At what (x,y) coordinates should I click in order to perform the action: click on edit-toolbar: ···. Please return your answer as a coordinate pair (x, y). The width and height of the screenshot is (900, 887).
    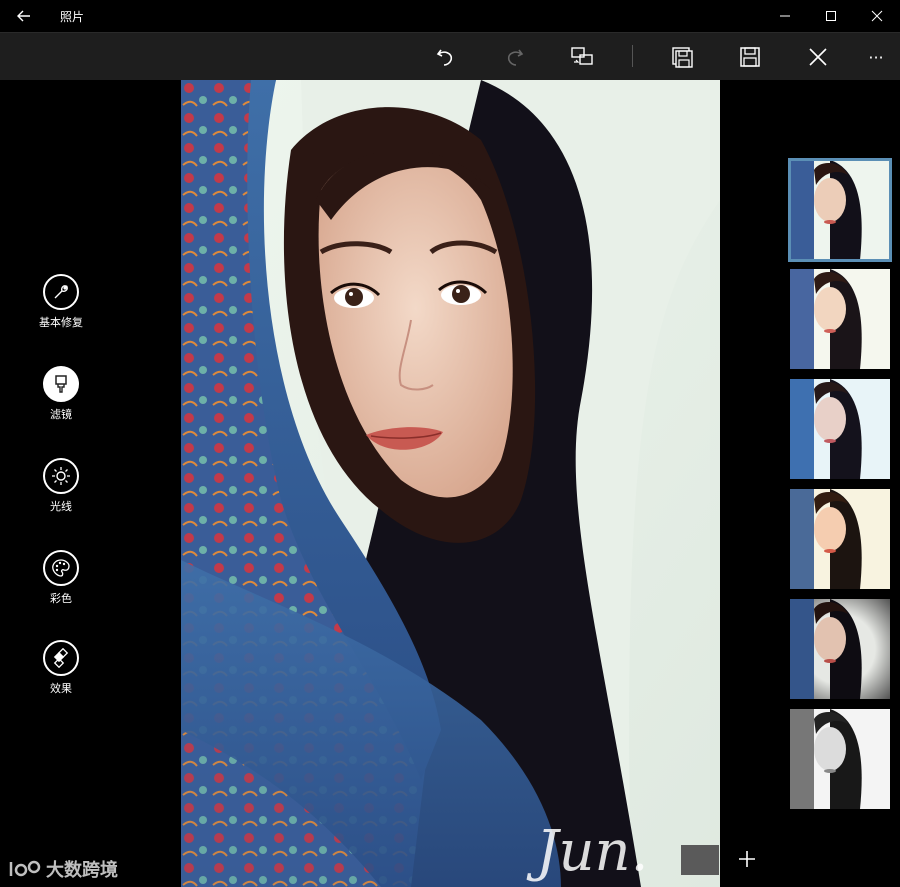
    Looking at the image, I should click on (450, 56).